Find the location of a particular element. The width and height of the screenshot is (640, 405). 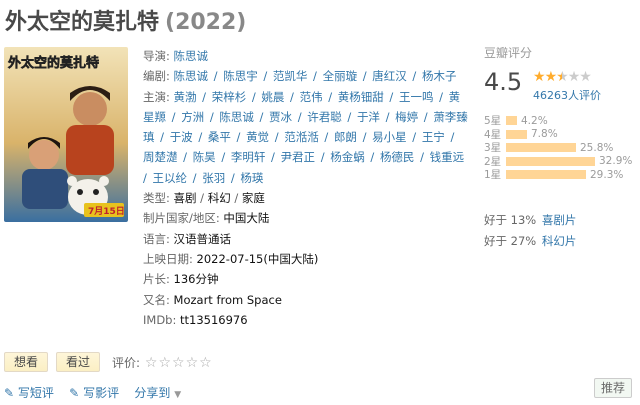

rating-bar-pct: 4.2% is located at coordinates (534, 120).